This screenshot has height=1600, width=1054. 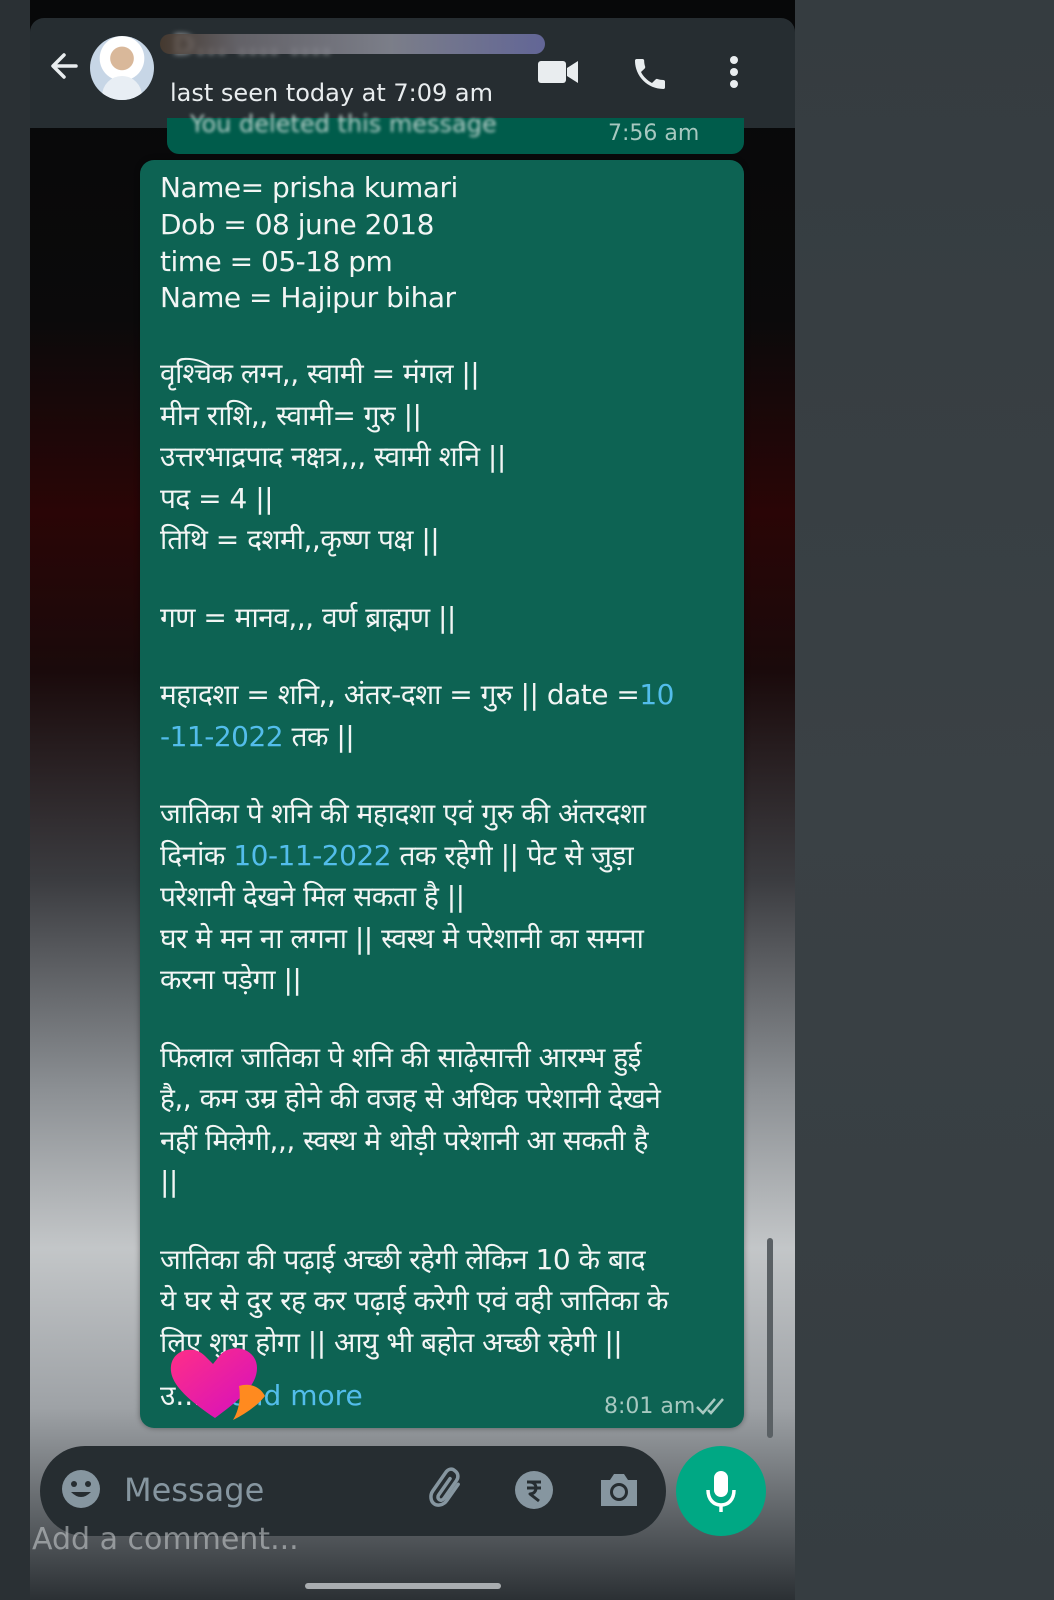 What do you see at coordinates (312, 897) in the screenshot?
I see `message-line: परेशानी देखने मिल सकता है ||` at bounding box center [312, 897].